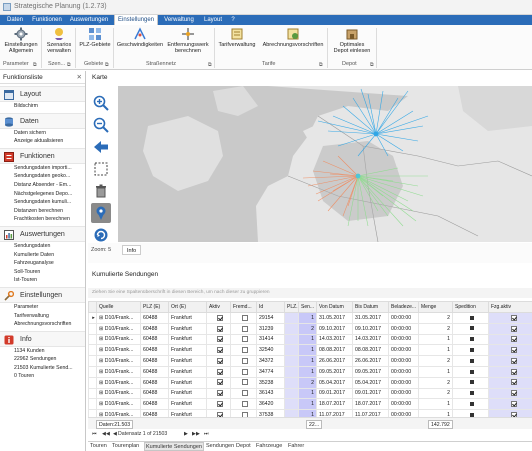 The width and height of the screenshot is (532, 451). I want to click on cell-from-date: 18.07.2017, so click(334, 404).